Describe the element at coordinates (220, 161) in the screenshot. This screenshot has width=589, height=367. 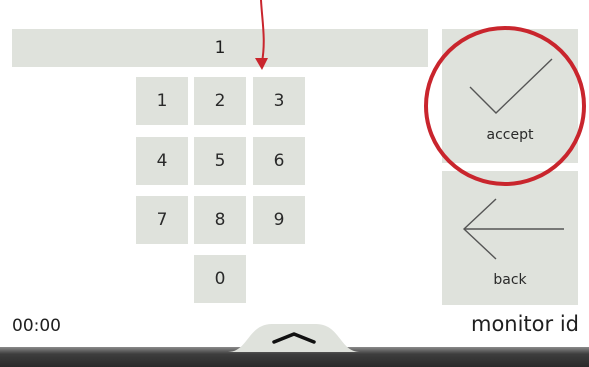
I see `key-5: 5` at that location.